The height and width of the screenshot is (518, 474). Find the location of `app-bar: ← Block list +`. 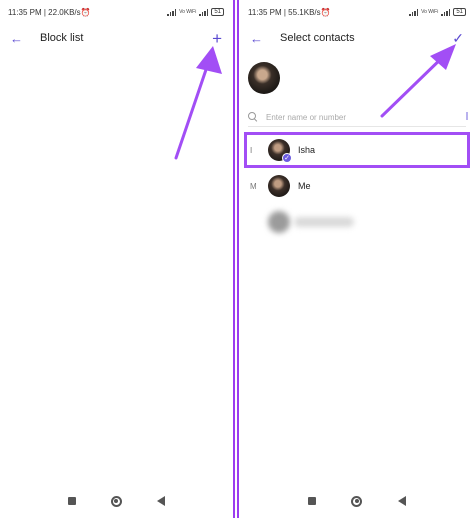

app-bar: ← Block list + is located at coordinates (116, 38).